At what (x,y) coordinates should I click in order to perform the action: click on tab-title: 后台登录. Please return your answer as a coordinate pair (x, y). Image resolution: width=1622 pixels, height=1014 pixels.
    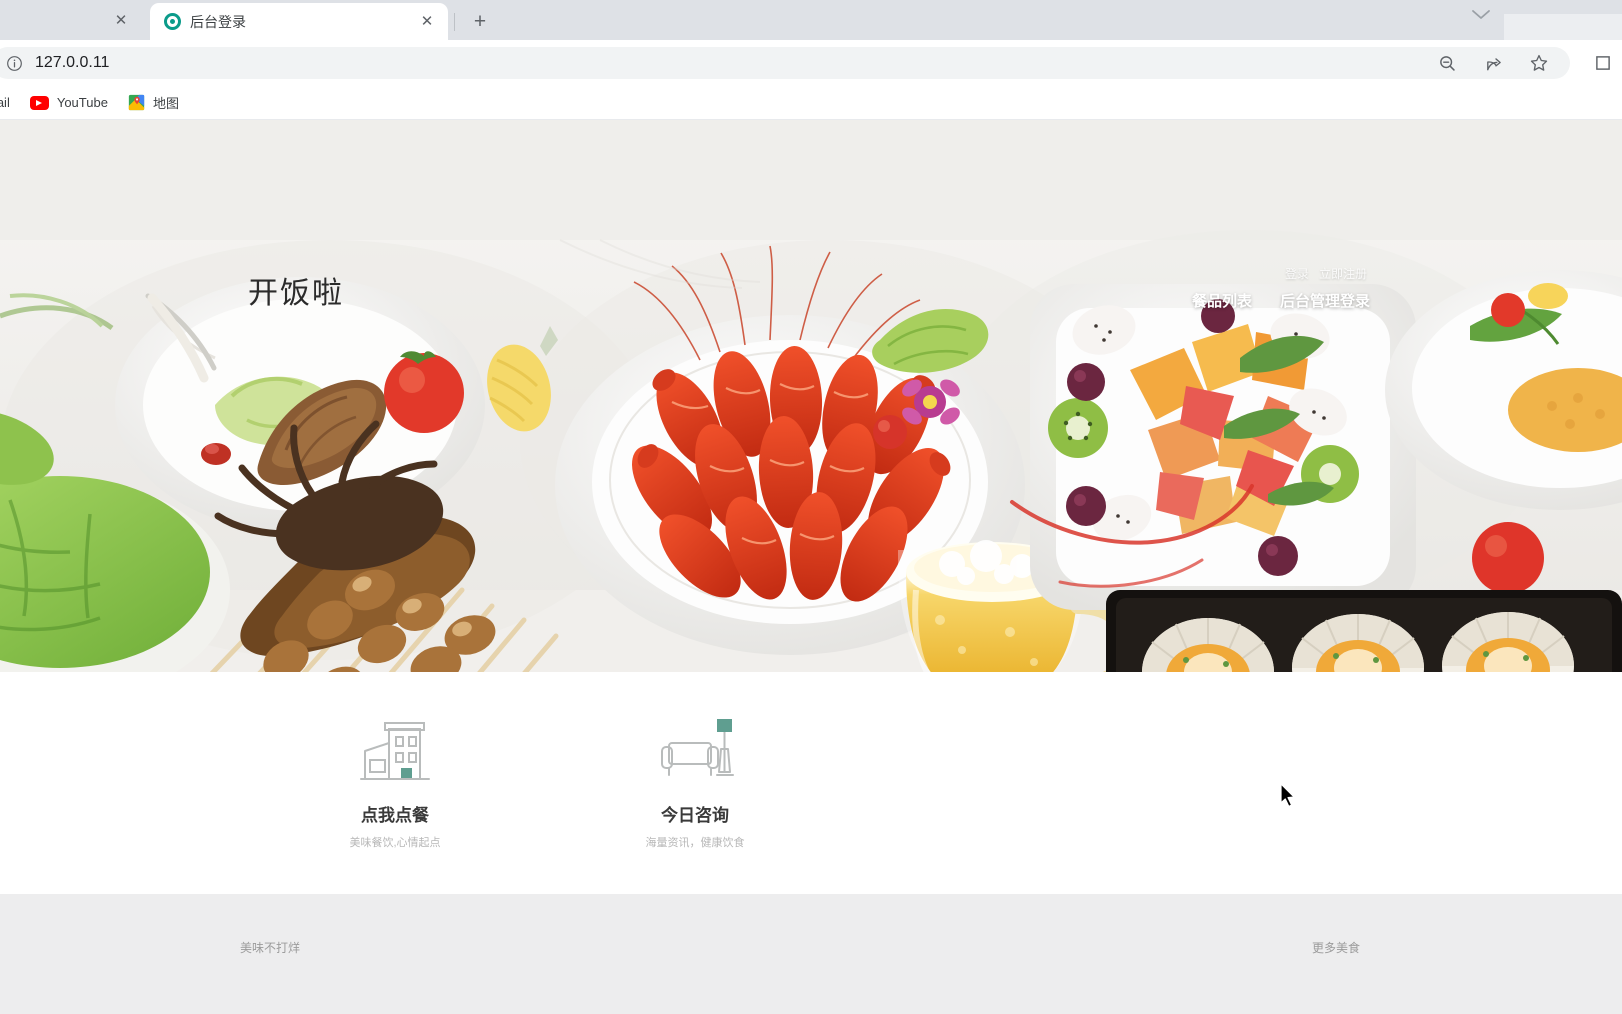
    Looking at the image, I should click on (218, 21).